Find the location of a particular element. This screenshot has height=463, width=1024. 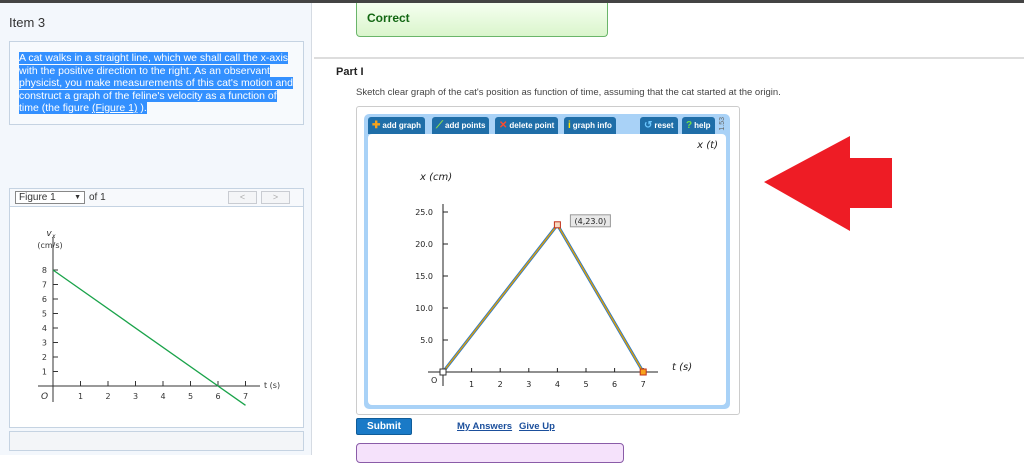

position-line-outline is located at coordinates (543, 297).